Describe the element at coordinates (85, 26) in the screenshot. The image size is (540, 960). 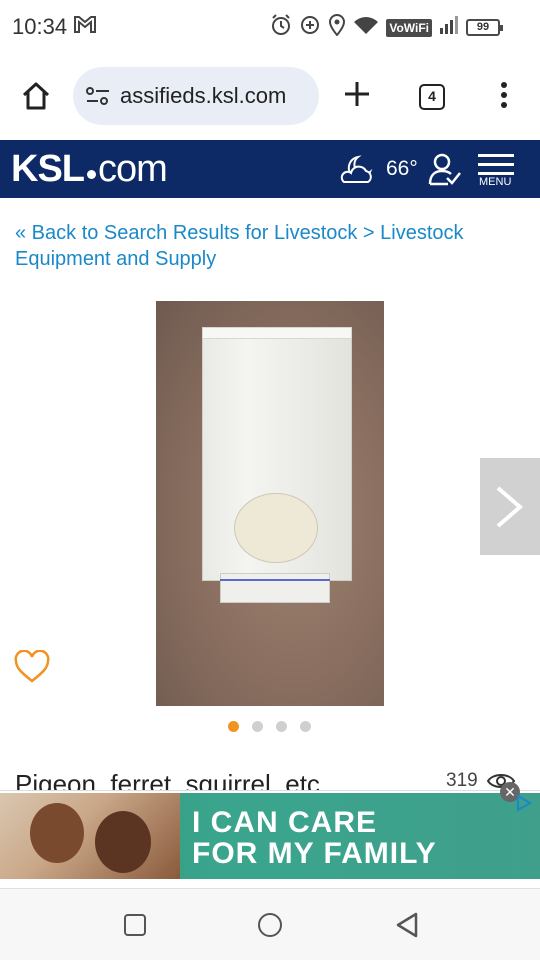
I see `gmail-icon` at that location.